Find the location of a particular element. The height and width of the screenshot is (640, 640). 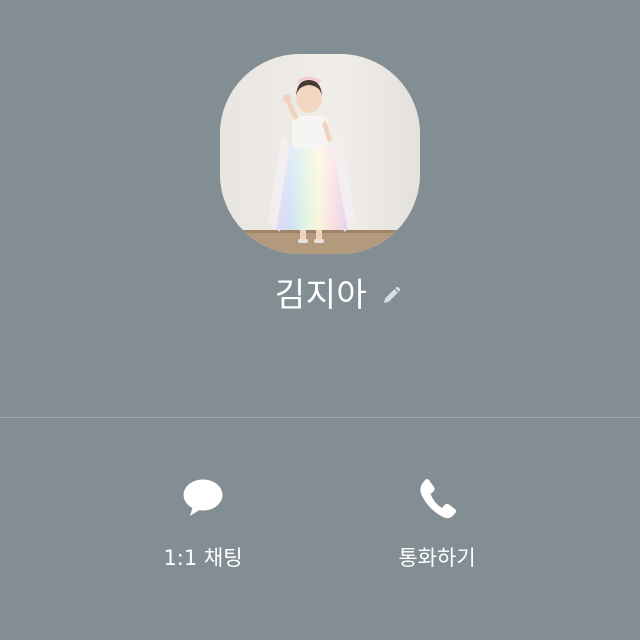

profile-name: 김지아 is located at coordinates (321, 294).